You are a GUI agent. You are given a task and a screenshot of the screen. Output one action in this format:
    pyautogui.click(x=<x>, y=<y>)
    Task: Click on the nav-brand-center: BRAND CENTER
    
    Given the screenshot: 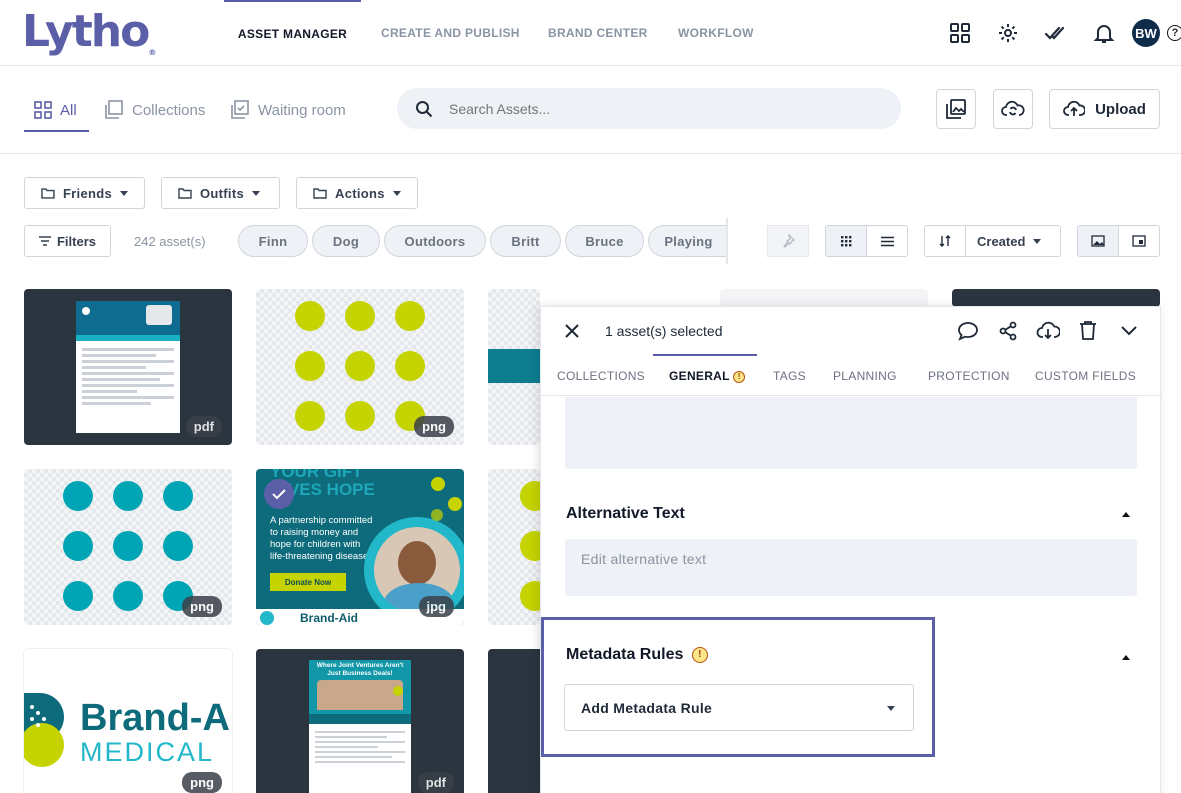 What is the action you would take?
    pyautogui.click(x=598, y=33)
    